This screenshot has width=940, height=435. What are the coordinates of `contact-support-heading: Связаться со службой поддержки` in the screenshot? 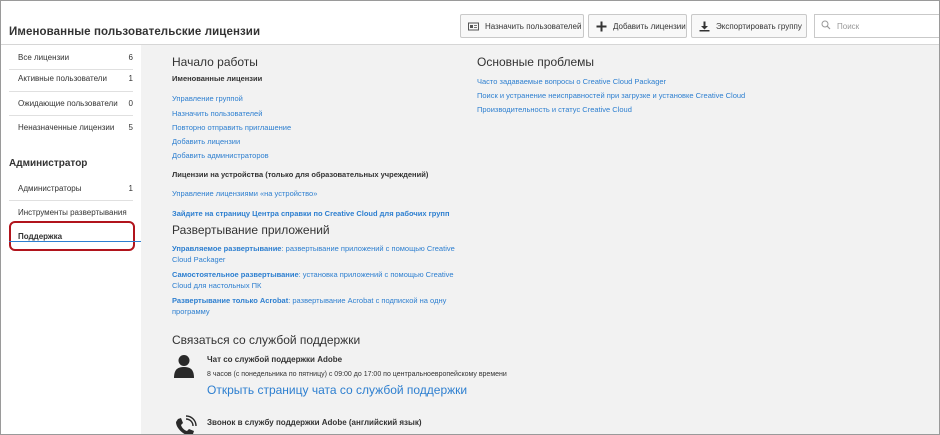 It's located at (266, 340).